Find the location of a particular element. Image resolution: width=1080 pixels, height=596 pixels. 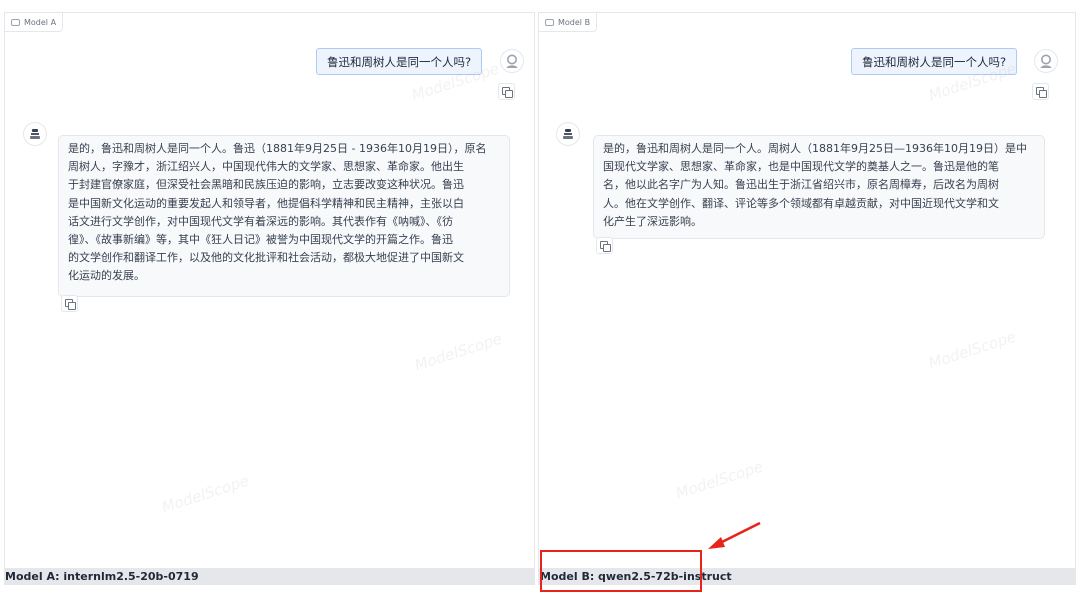

bot-response-line: 是中国新文化运动的重要发起人和领导者，他提倡科学精神和民主精神，主张以白 is located at coordinates (266, 203).